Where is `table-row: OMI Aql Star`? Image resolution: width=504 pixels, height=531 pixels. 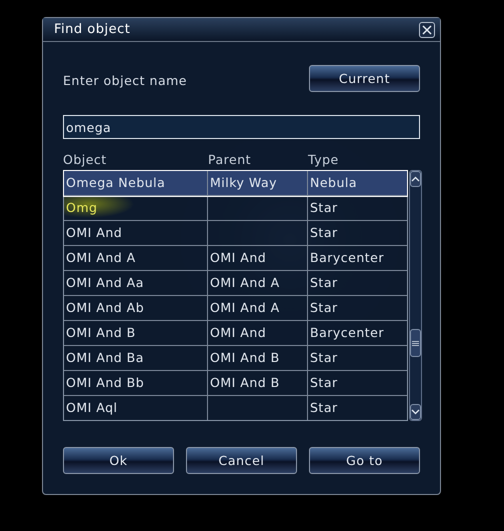
table-row: OMI Aql Star is located at coordinates (235, 408).